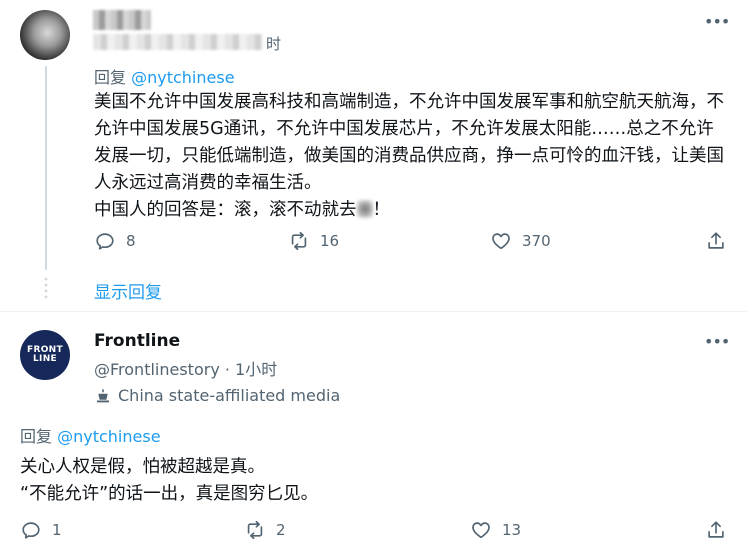 Image resolution: width=747 pixels, height=552 pixels. I want to click on tweet-text-line2-end: ！, so click(381, 210).